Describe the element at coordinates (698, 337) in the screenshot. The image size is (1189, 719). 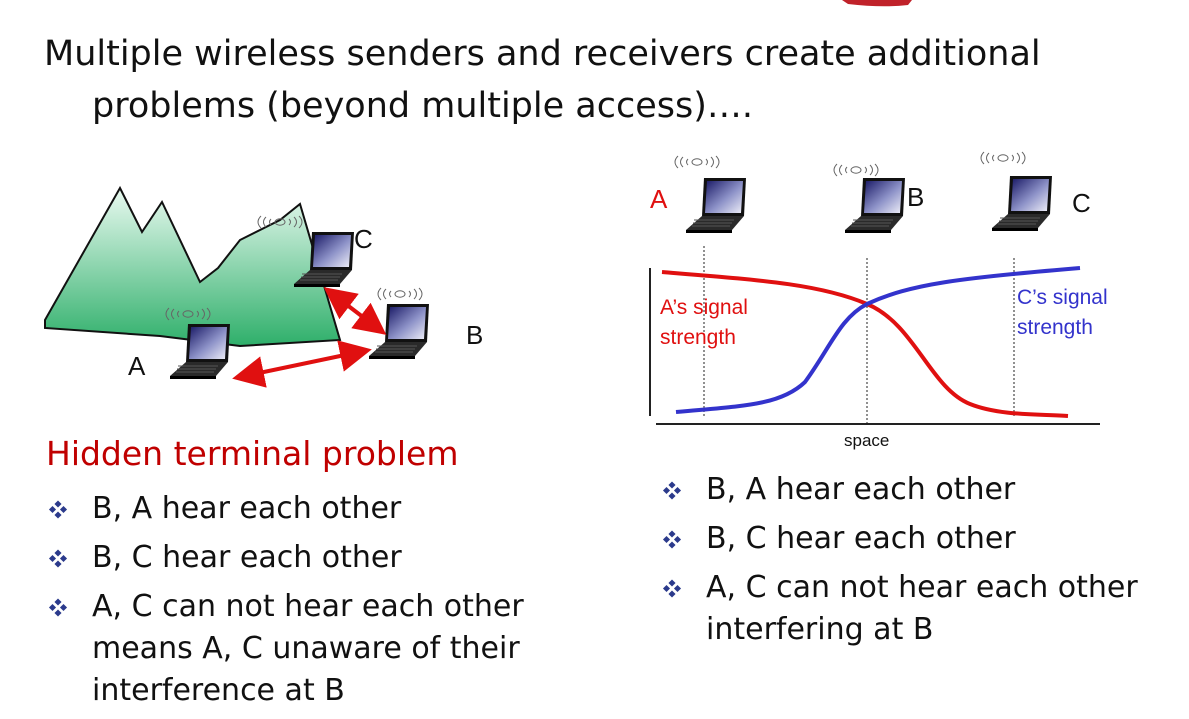
I see `a-signal-label-line-2: strength` at that location.